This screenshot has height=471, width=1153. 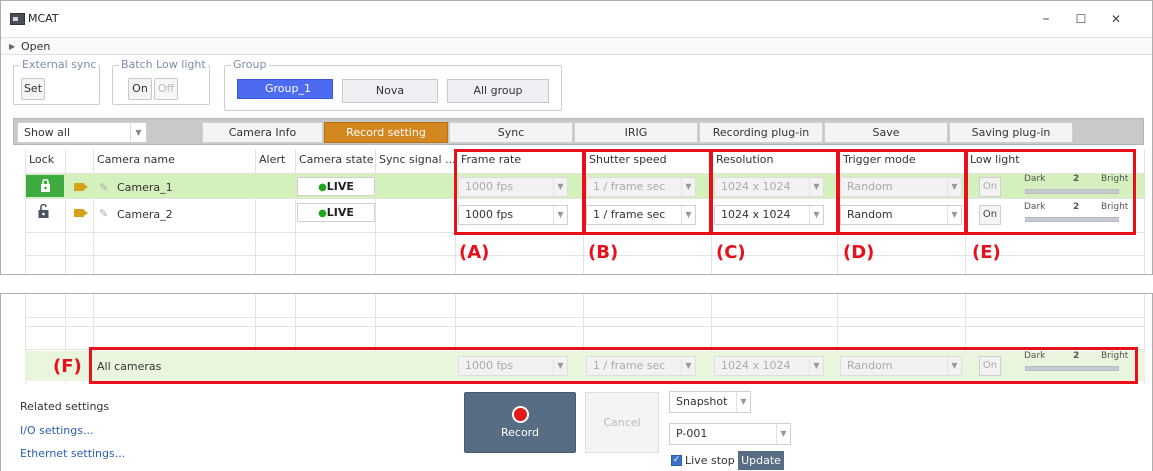 What do you see at coordinates (731, 252) in the screenshot?
I see `annotation-label-c: (C)` at bounding box center [731, 252].